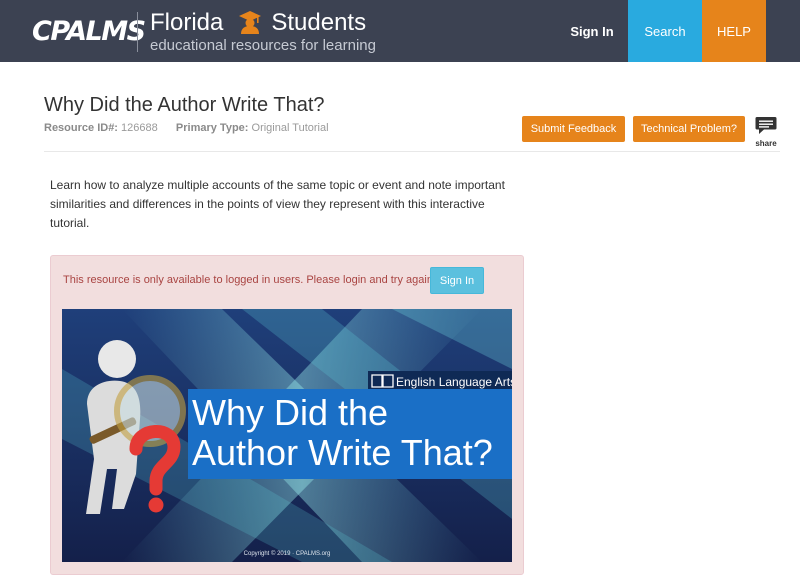  Describe the element at coordinates (412, 151) in the screenshot. I see `divider` at that location.